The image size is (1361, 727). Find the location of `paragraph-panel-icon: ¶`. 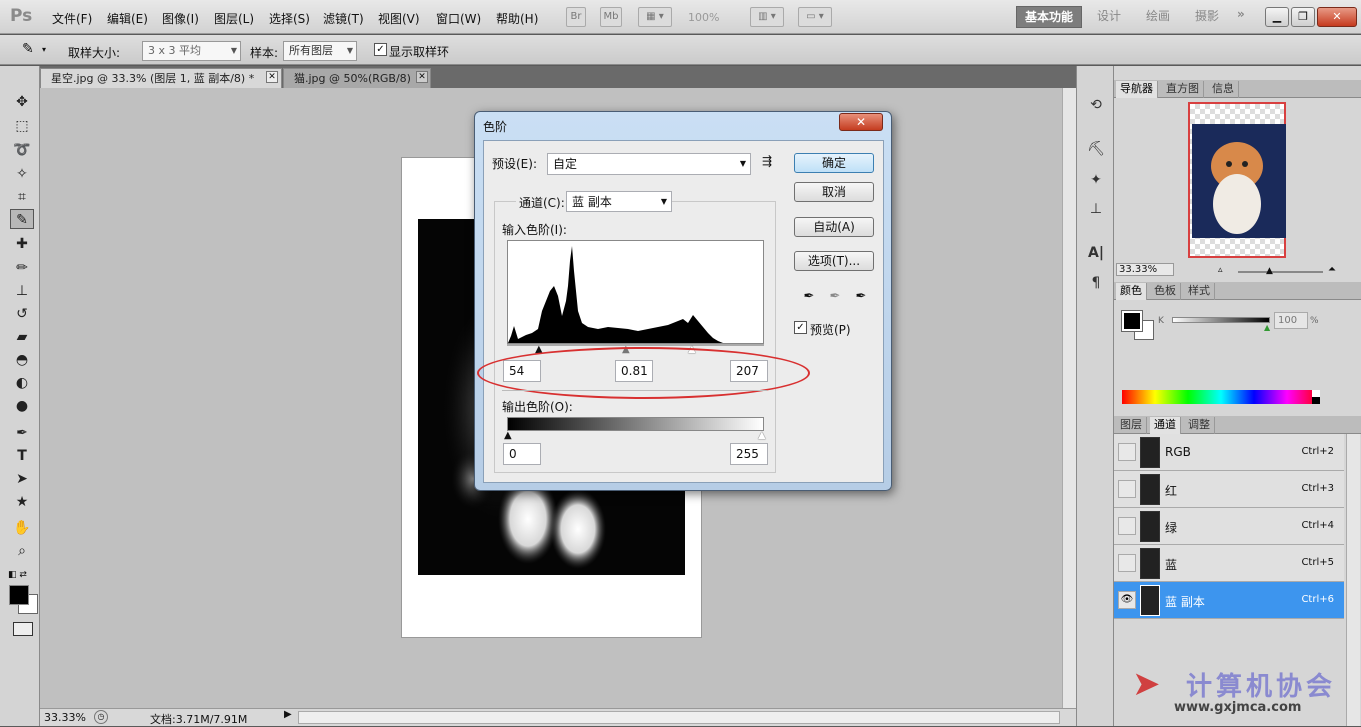

paragraph-panel-icon: ¶ is located at coordinates (1096, 283).